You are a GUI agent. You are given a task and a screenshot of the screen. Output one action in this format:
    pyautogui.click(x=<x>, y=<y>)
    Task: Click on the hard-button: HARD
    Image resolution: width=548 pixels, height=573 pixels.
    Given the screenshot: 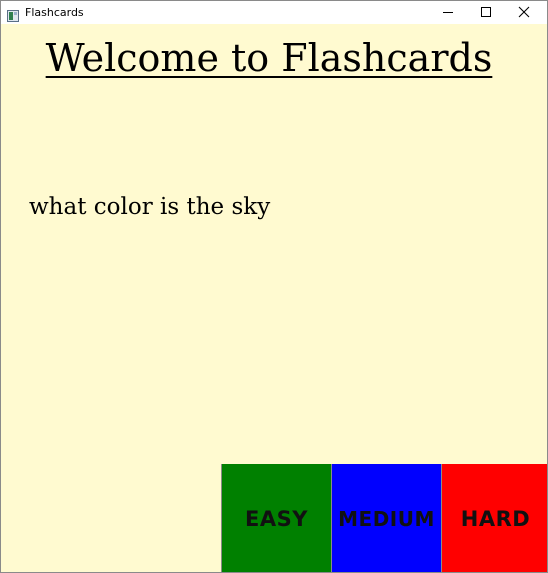 What is the action you would take?
    pyautogui.click(x=494, y=518)
    